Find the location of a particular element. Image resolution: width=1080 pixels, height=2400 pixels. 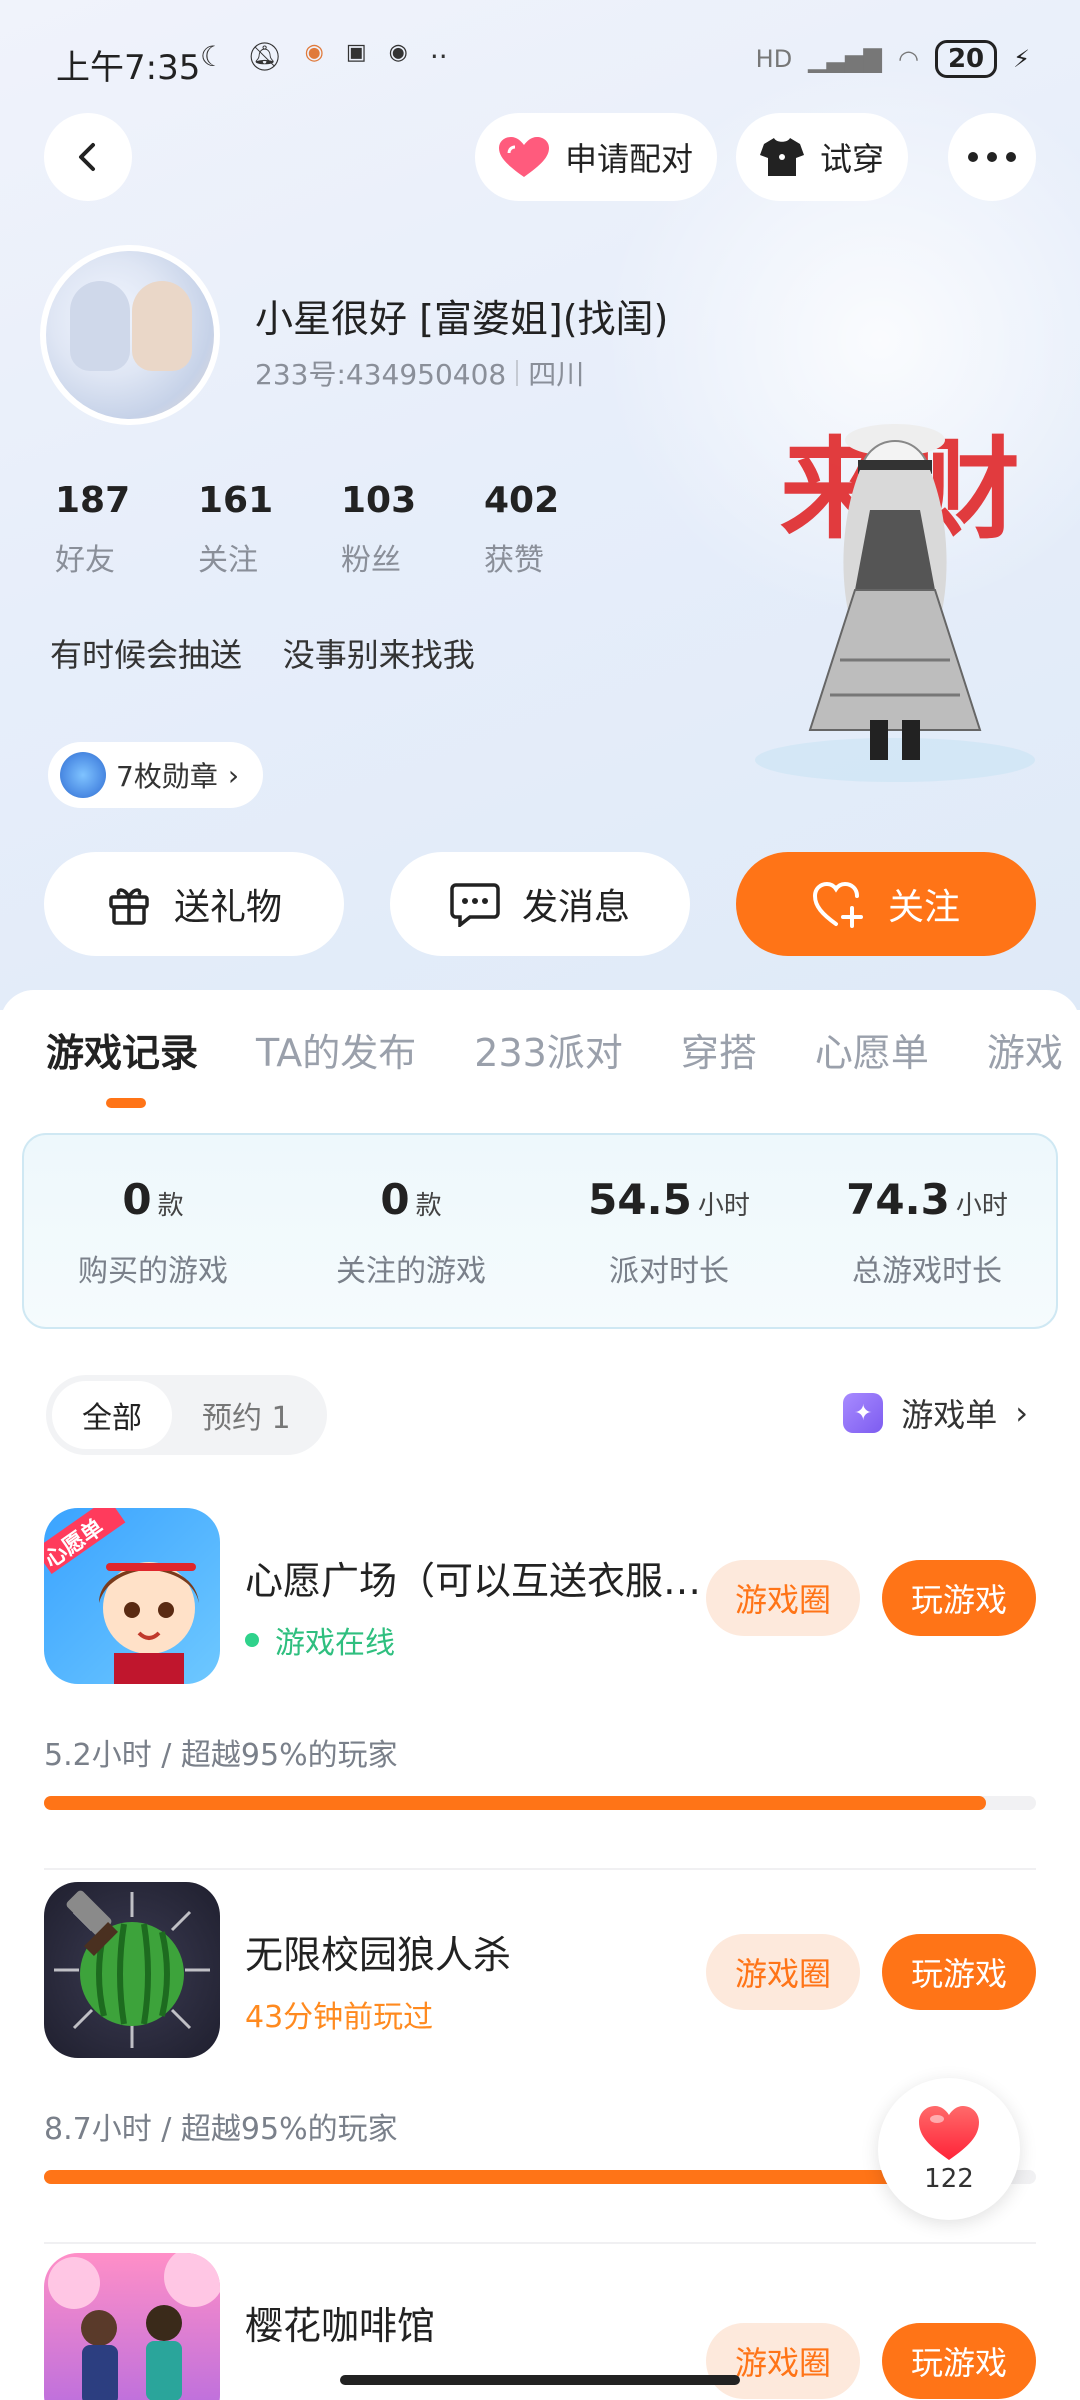

summary-label: 关注的游戏 is located at coordinates (411, 1271).